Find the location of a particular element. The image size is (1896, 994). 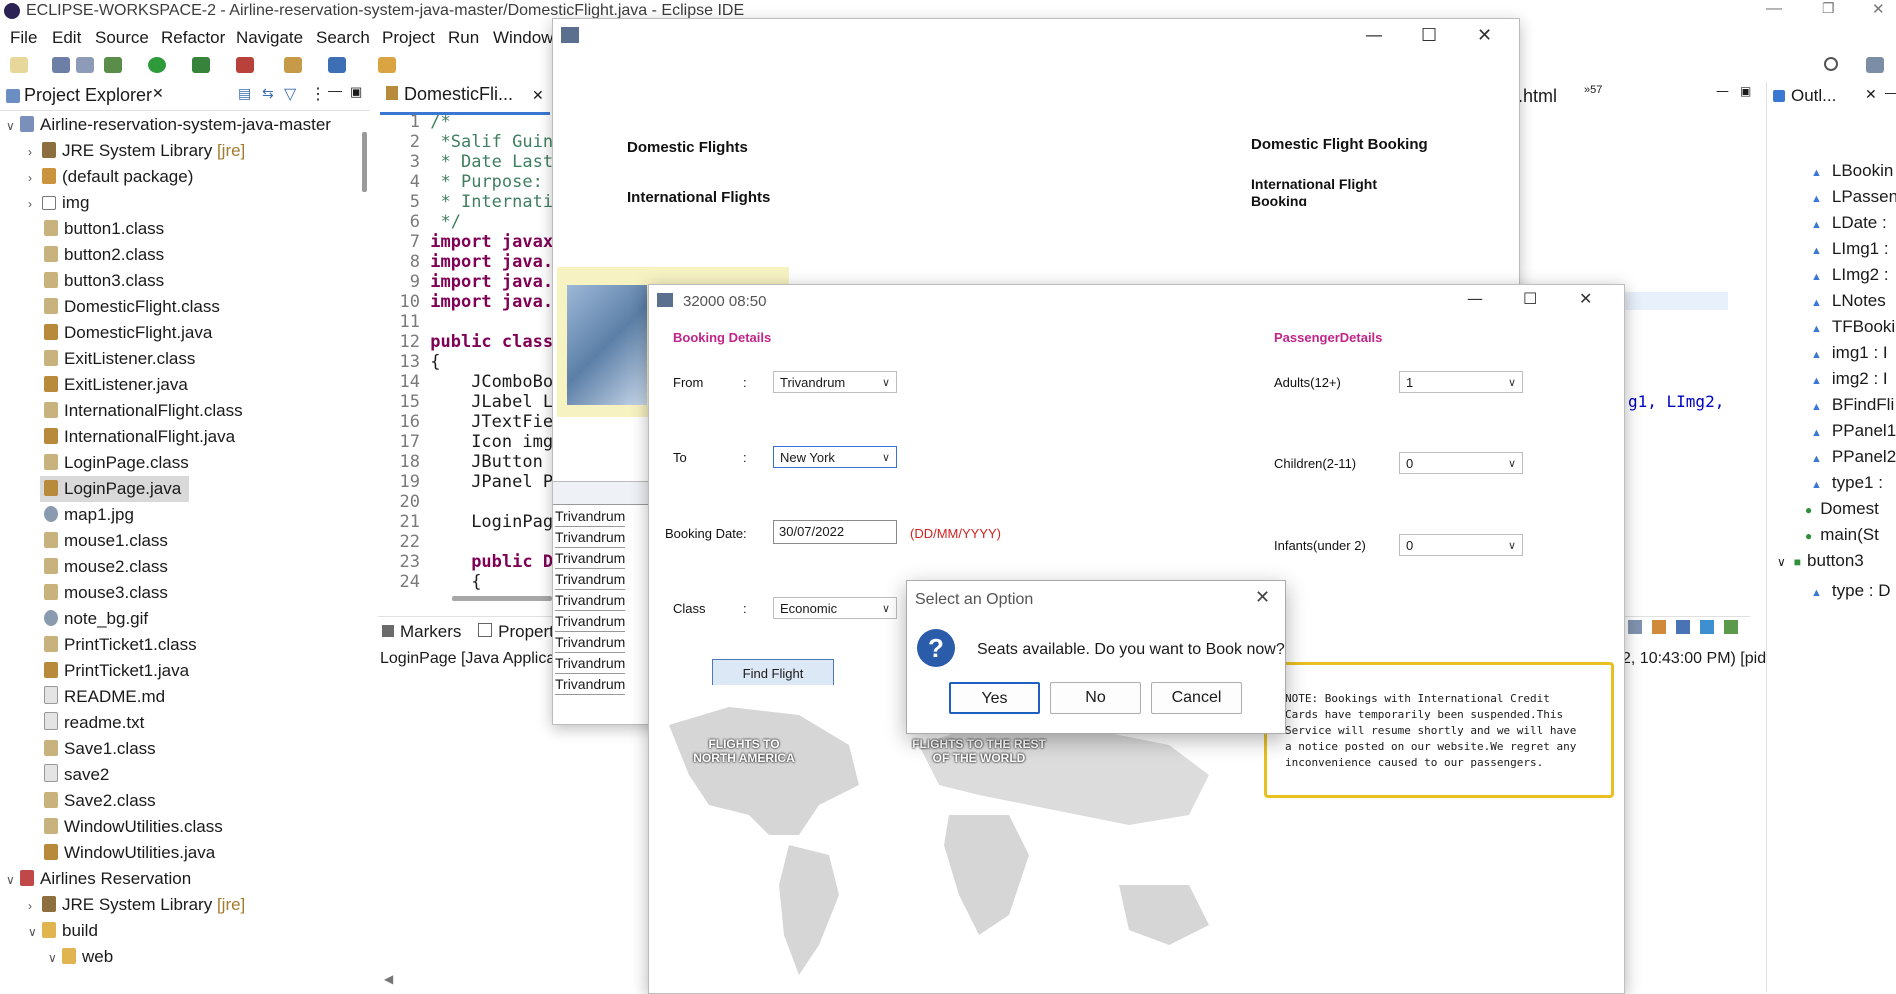

tree-item-file: map1.jpg is located at coordinates (89, 515).